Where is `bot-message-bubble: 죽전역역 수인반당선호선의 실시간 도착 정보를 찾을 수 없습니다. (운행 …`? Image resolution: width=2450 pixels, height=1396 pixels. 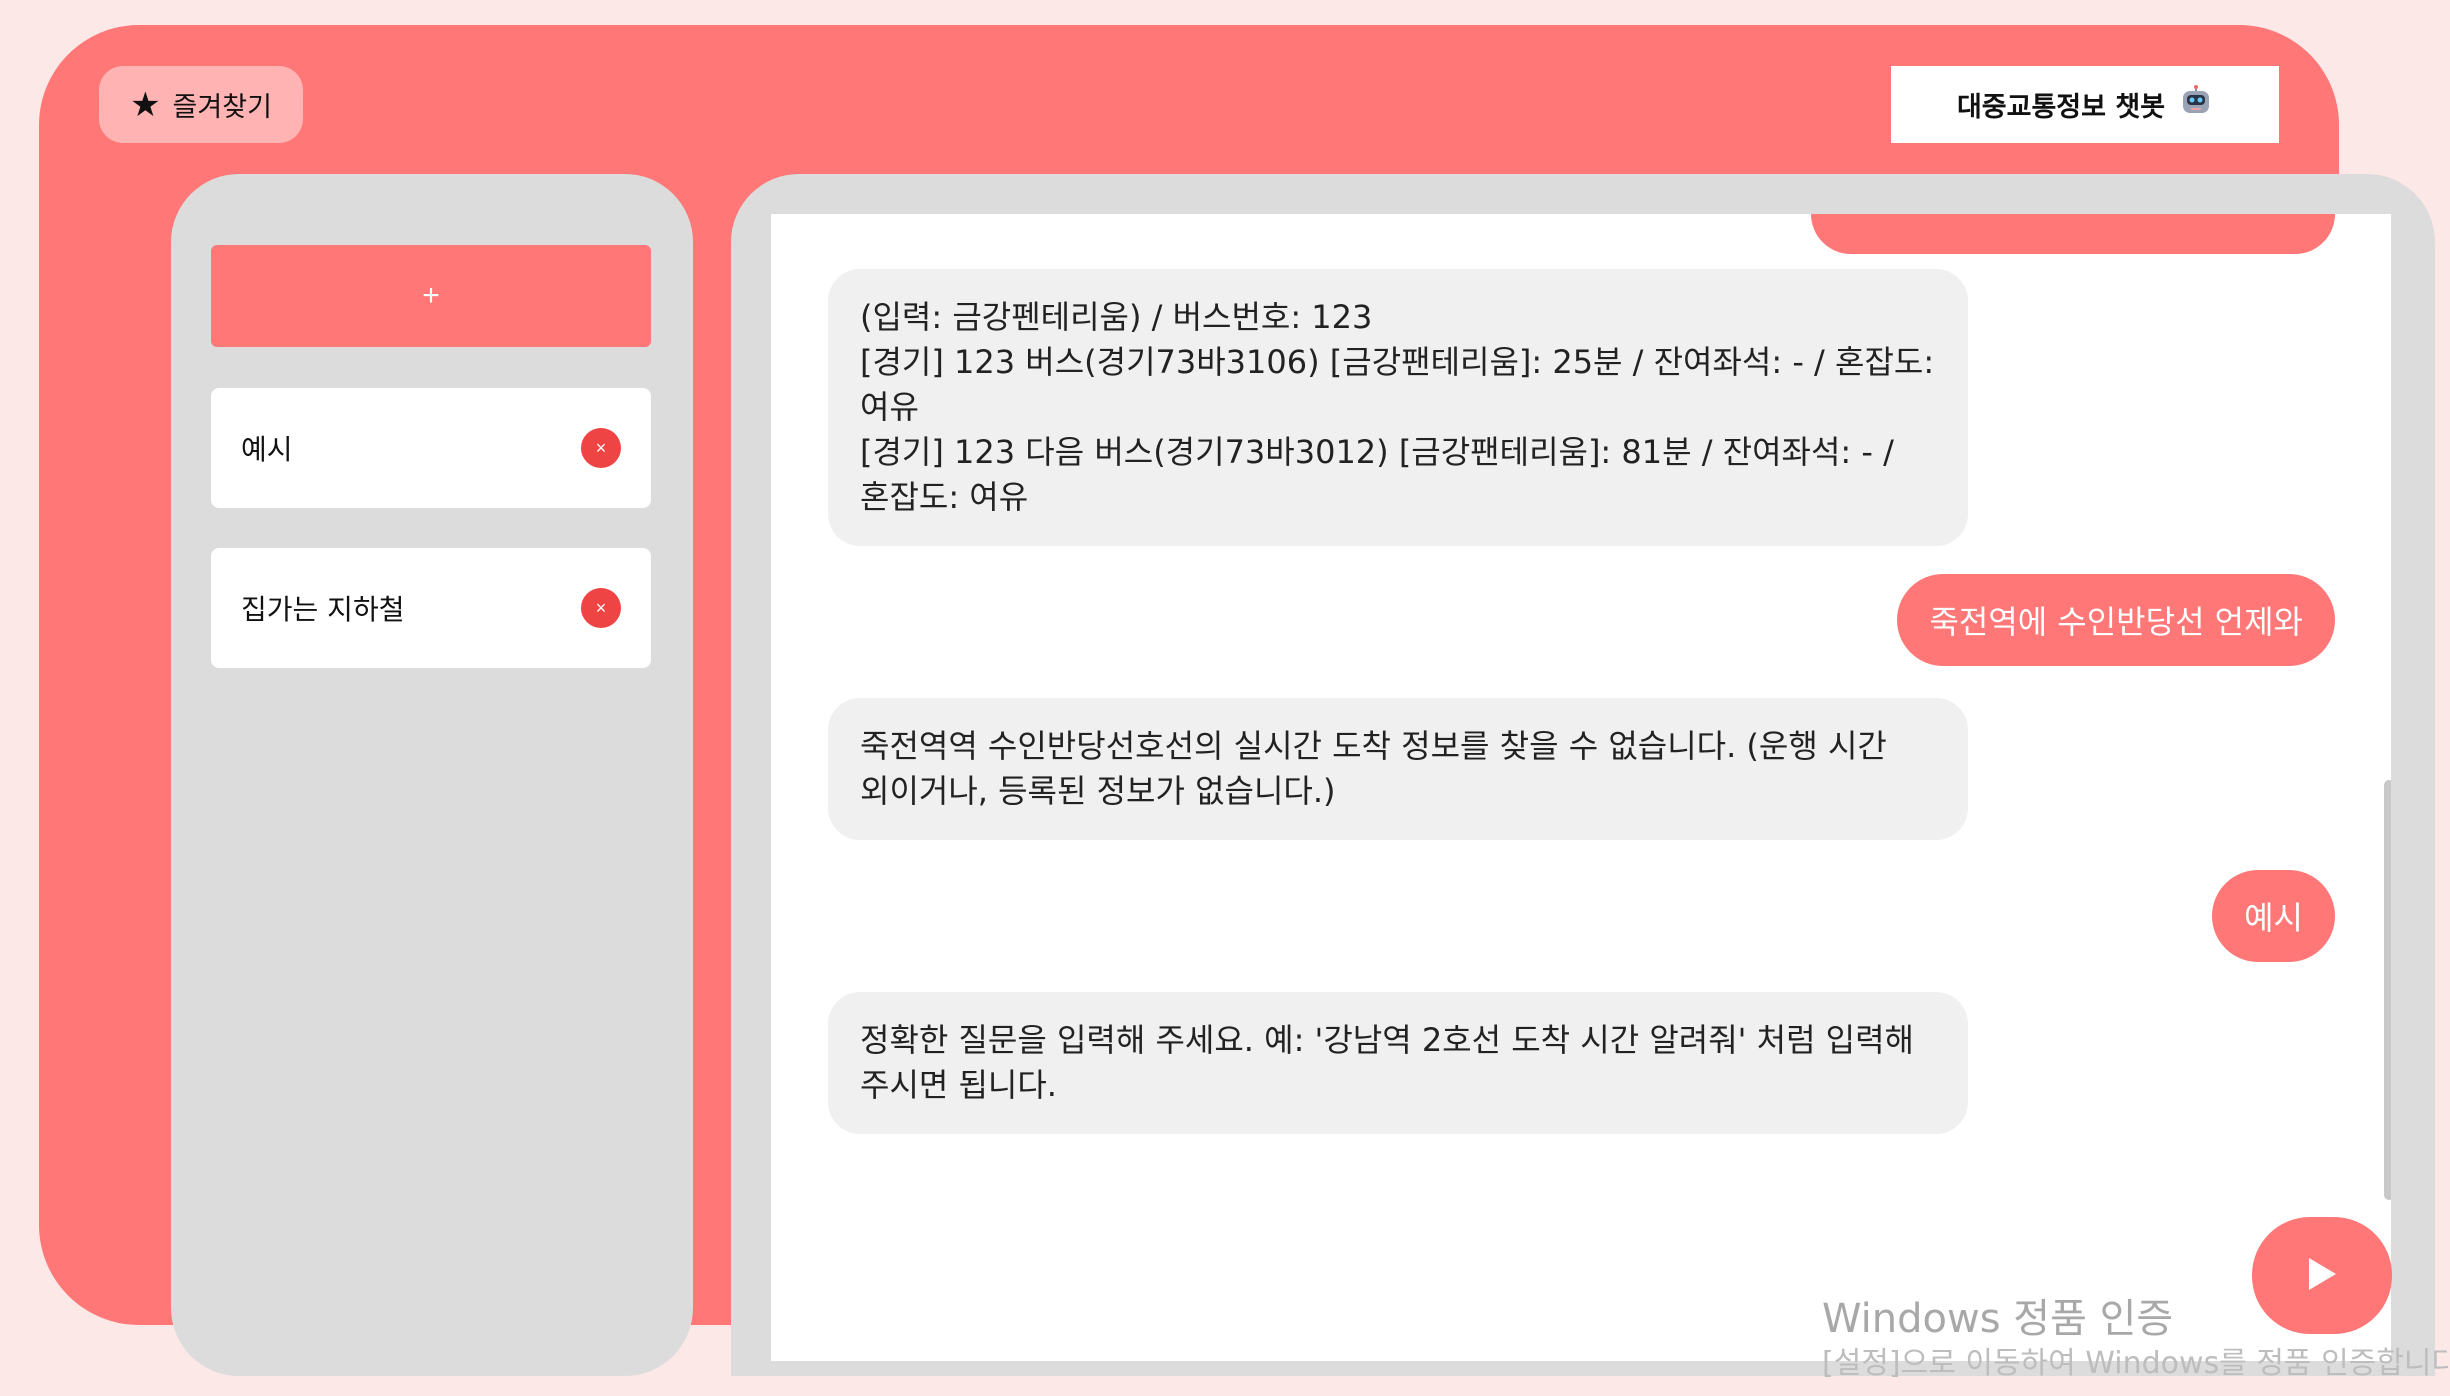
bot-message-bubble: 죽전역역 수인반당선호선의 실시간 도착 정보를 찾을 수 없습니다. (운행 … is located at coordinates (1398, 769).